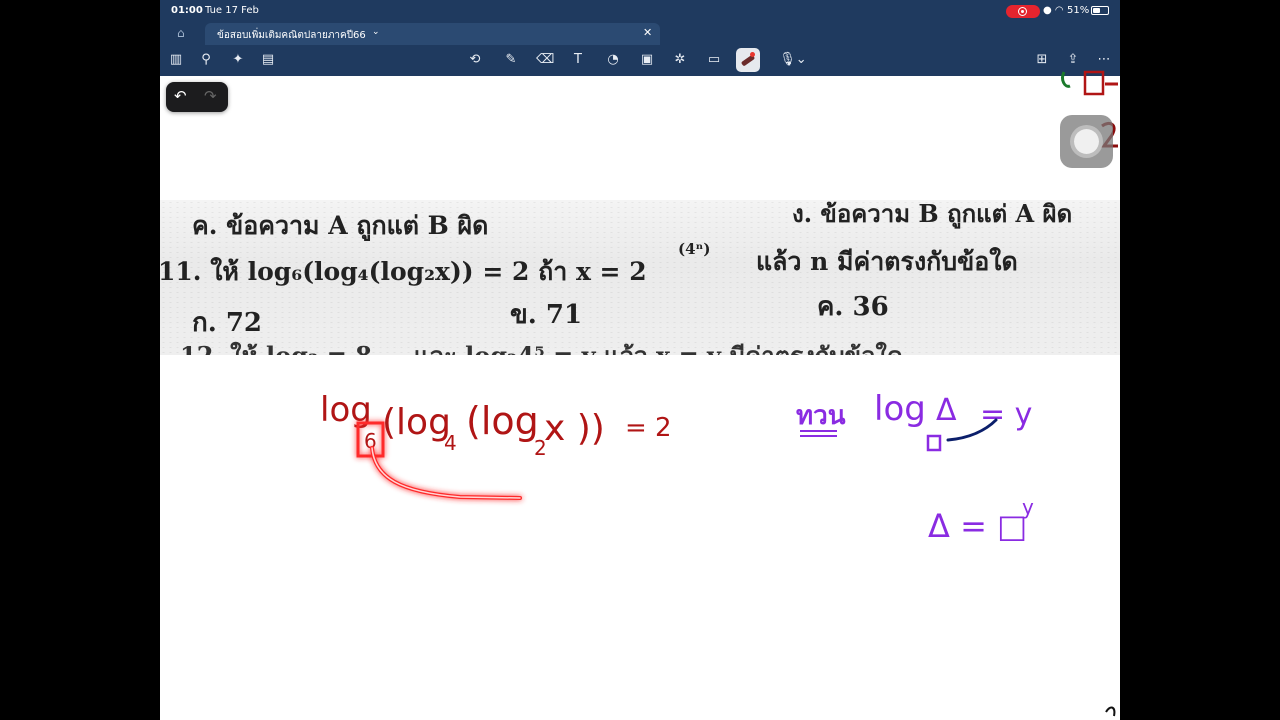  I want to click on hw-triangle: Δ, so click(946, 410).